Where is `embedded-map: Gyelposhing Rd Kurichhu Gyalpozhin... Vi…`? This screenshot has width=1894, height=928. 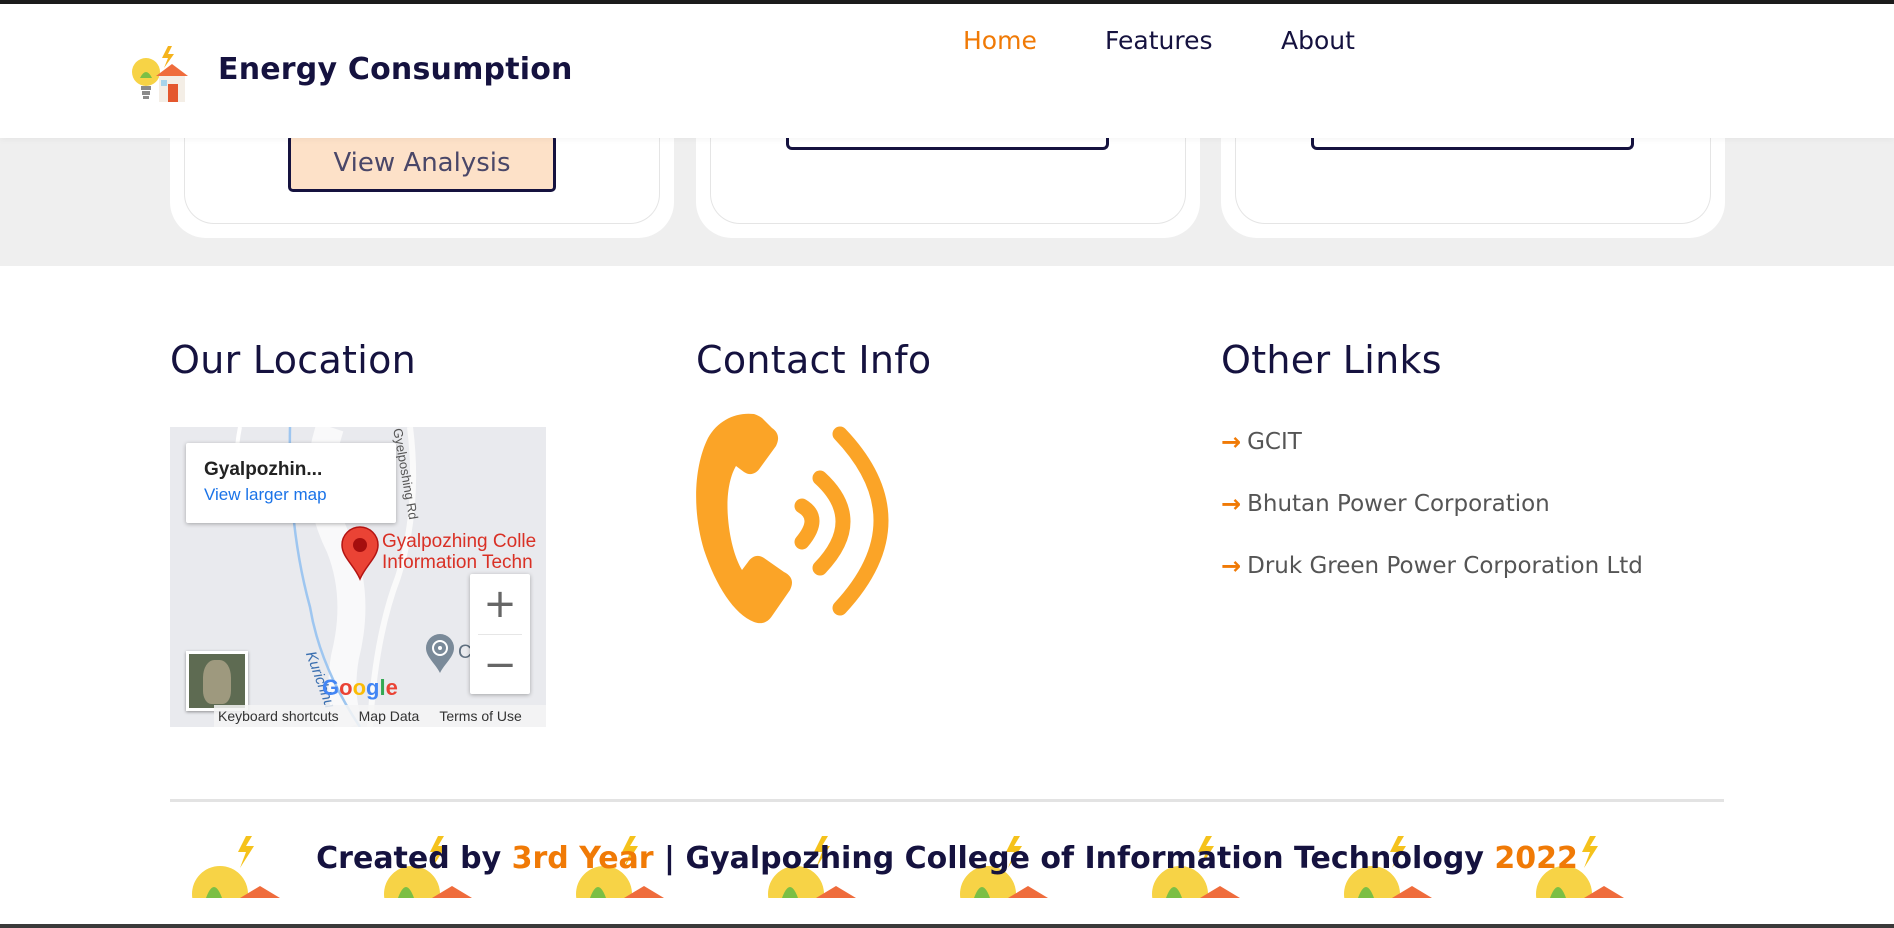 embedded-map: Gyelposhing Rd Kurichhu Gyalpozhin... Vi… is located at coordinates (358, 577).